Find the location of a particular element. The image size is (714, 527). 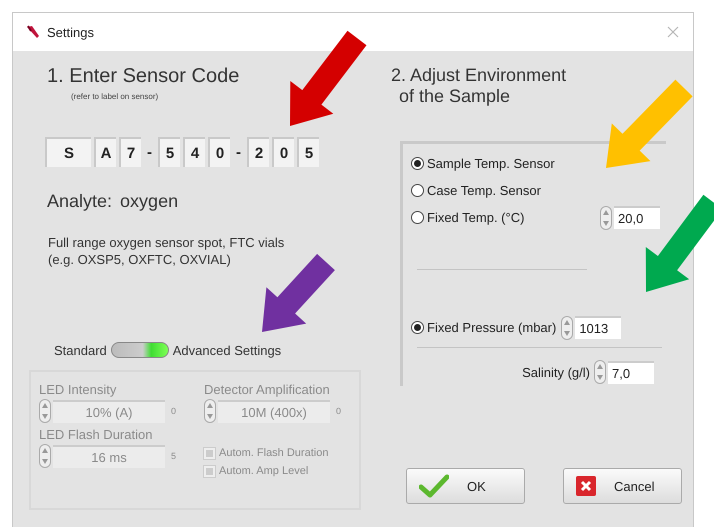

description-text: (e.g. OXSP5, OXFTC, OXVIAL) is located at coordinates (140, 259).